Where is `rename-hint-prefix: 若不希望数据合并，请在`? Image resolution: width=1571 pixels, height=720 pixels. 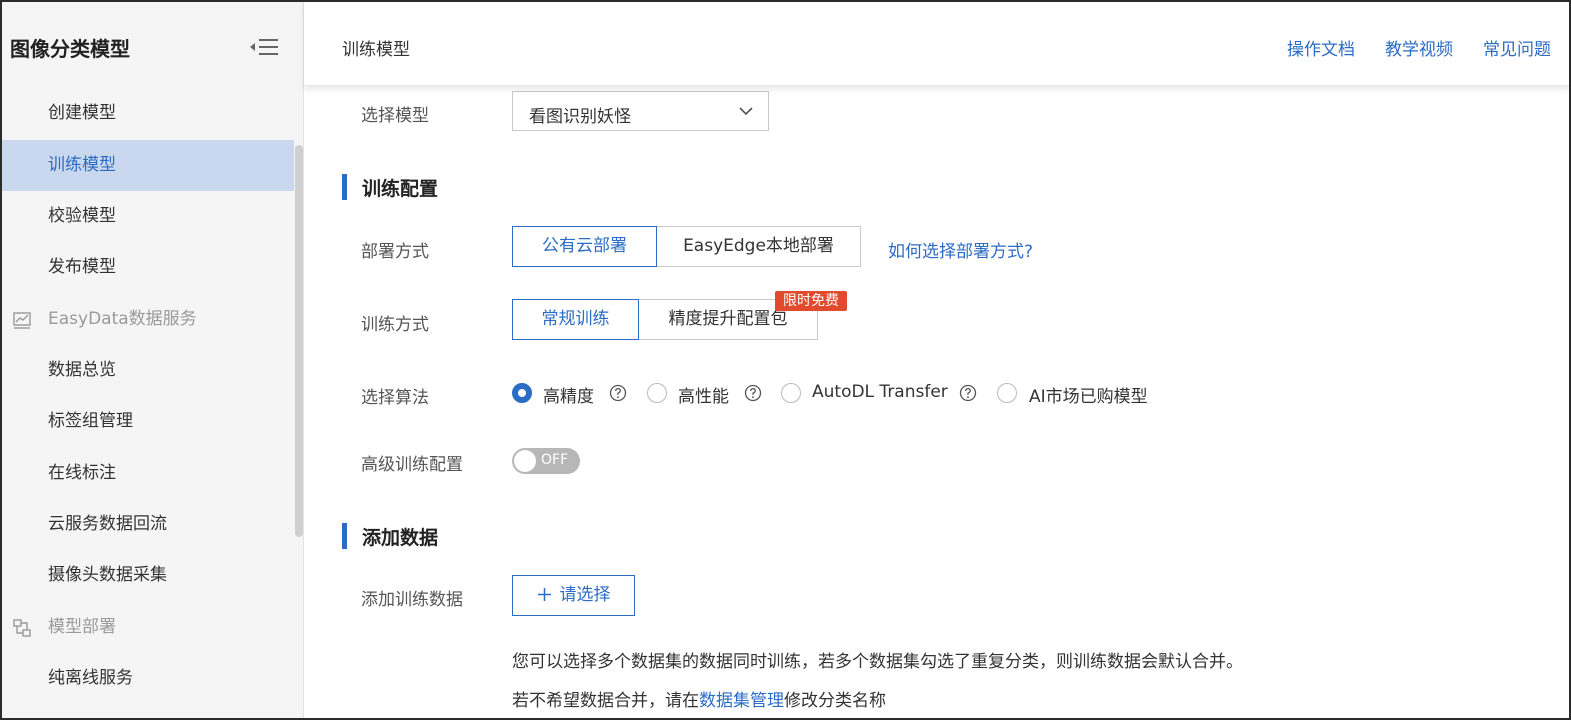
rename-hint-prefix: 若不希望数据合并，请在 is located at coordinates (605, 701).